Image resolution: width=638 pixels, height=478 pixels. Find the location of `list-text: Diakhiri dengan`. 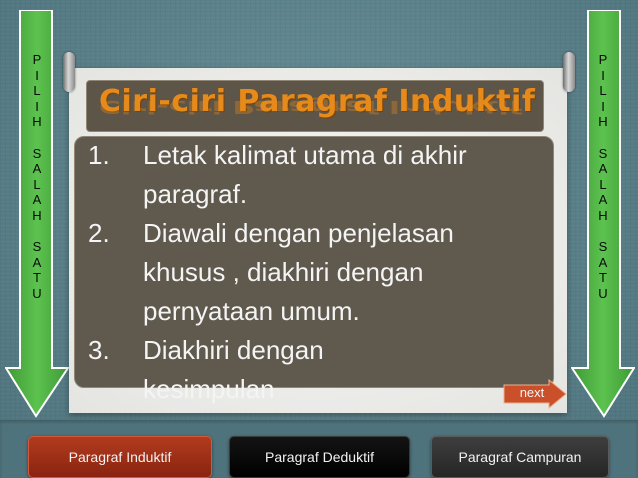

list-text: Diakhiri dengan is located at coordinates (233, 350).